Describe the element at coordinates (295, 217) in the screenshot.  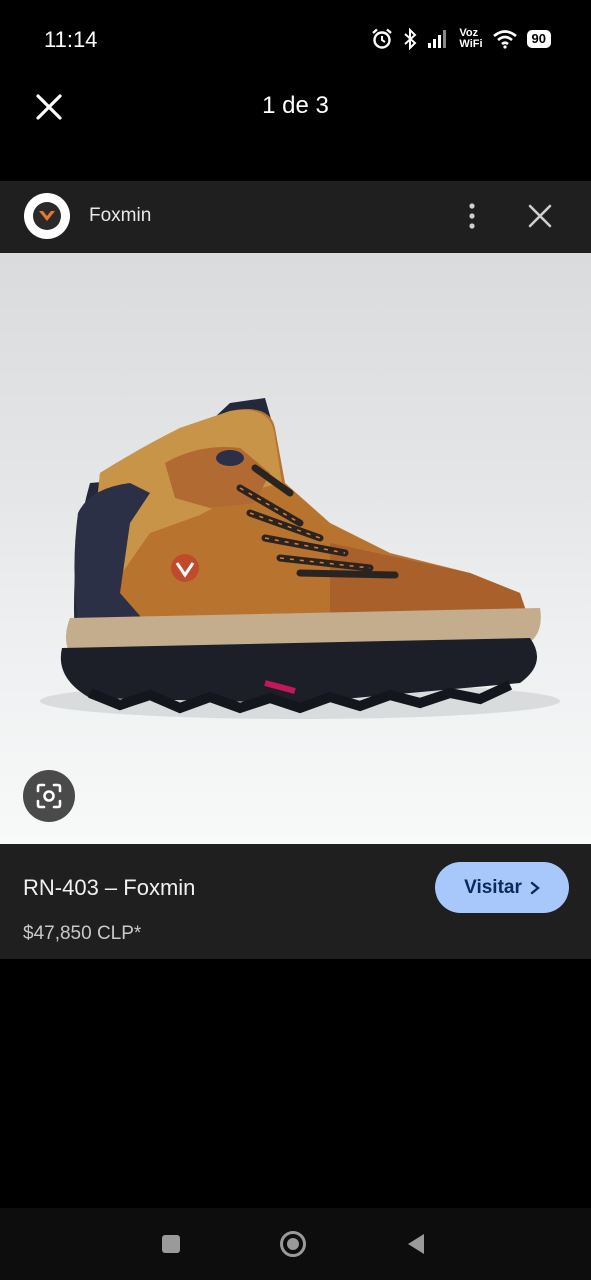
I see `source-bar: Foxmin` at that location.